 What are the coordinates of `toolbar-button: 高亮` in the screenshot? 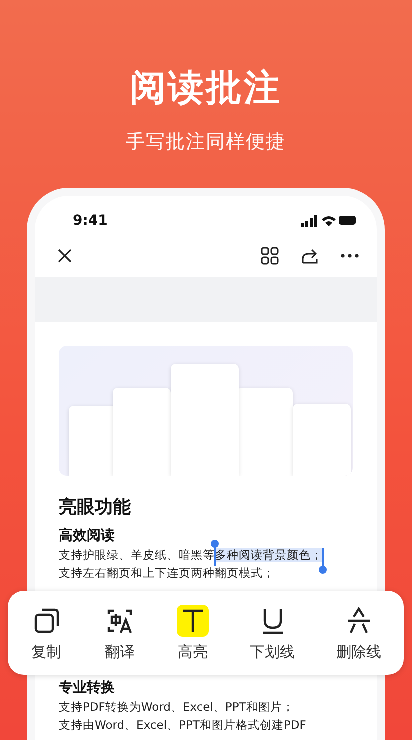 It's located at (192, 633).